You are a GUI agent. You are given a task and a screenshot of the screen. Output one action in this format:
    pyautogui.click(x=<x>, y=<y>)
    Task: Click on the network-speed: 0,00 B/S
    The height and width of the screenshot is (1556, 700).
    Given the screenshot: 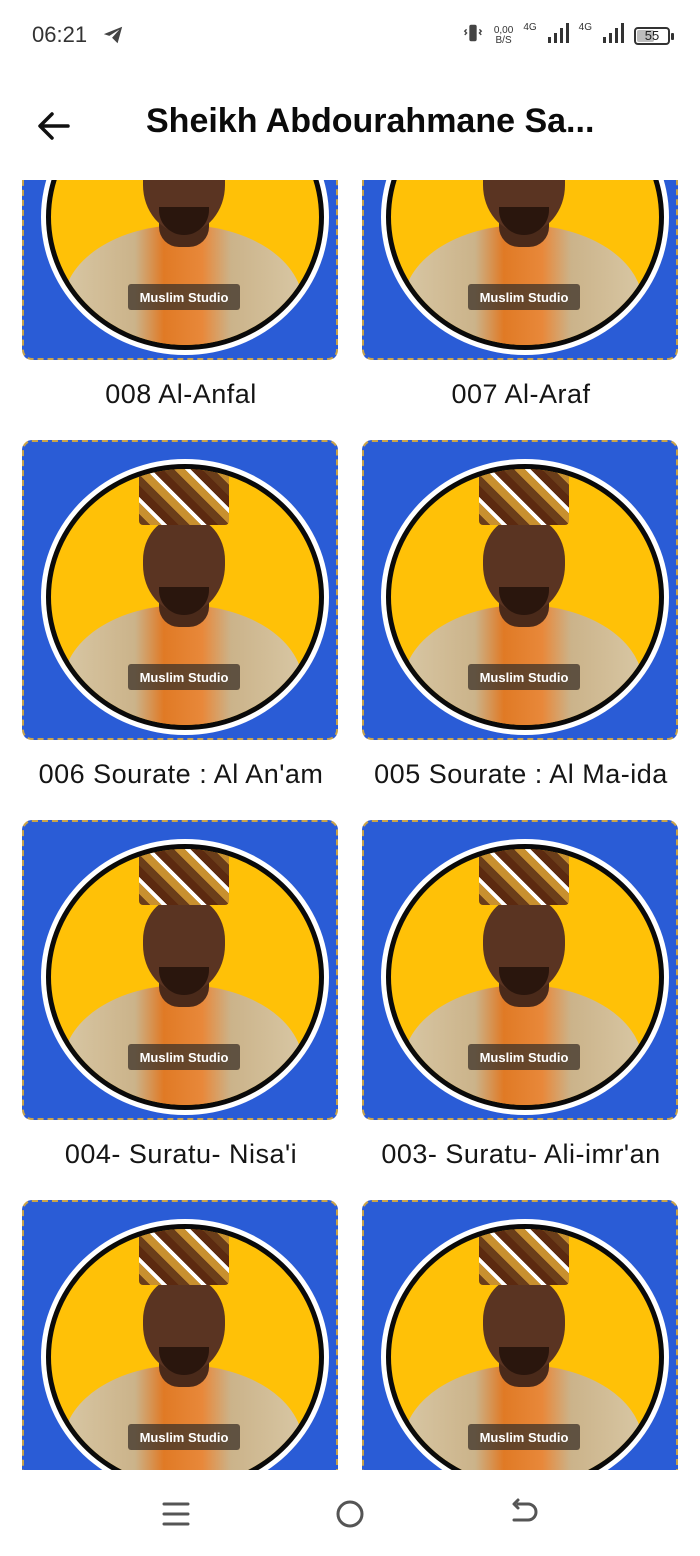 What is the action you would take?
    pyautogui.click(x=503, y=35)
    